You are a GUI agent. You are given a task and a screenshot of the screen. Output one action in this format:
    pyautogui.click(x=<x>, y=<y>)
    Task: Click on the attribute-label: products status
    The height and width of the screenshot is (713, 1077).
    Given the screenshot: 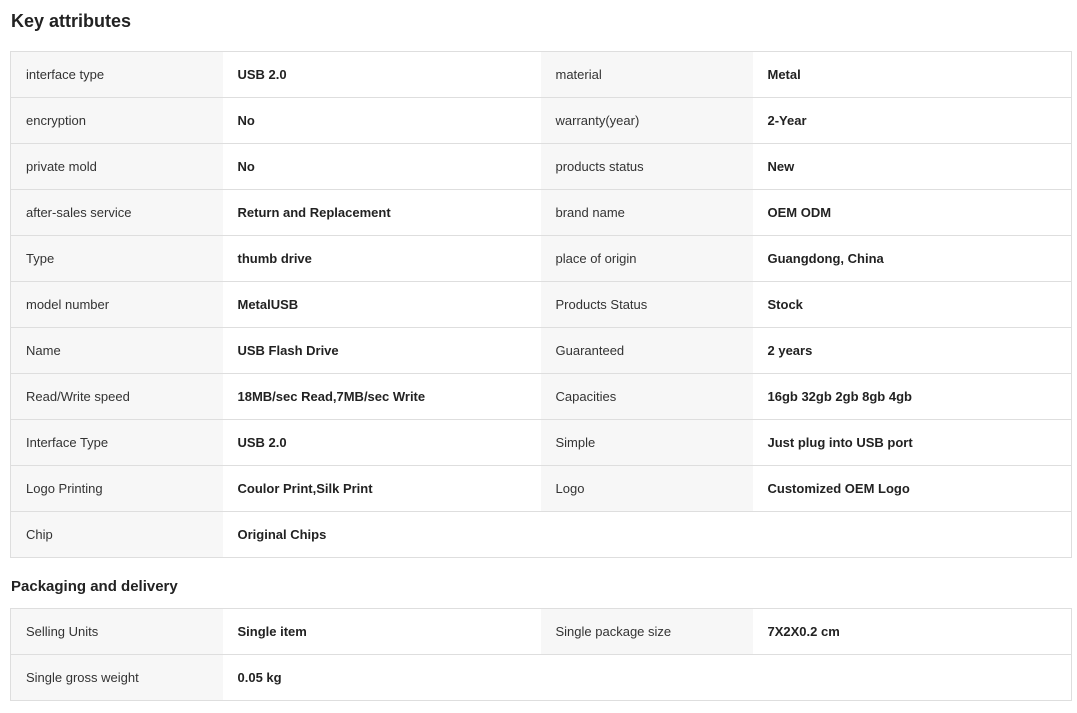 What is the action you would take?
    pyautogui.click(x=646, y=166)
    